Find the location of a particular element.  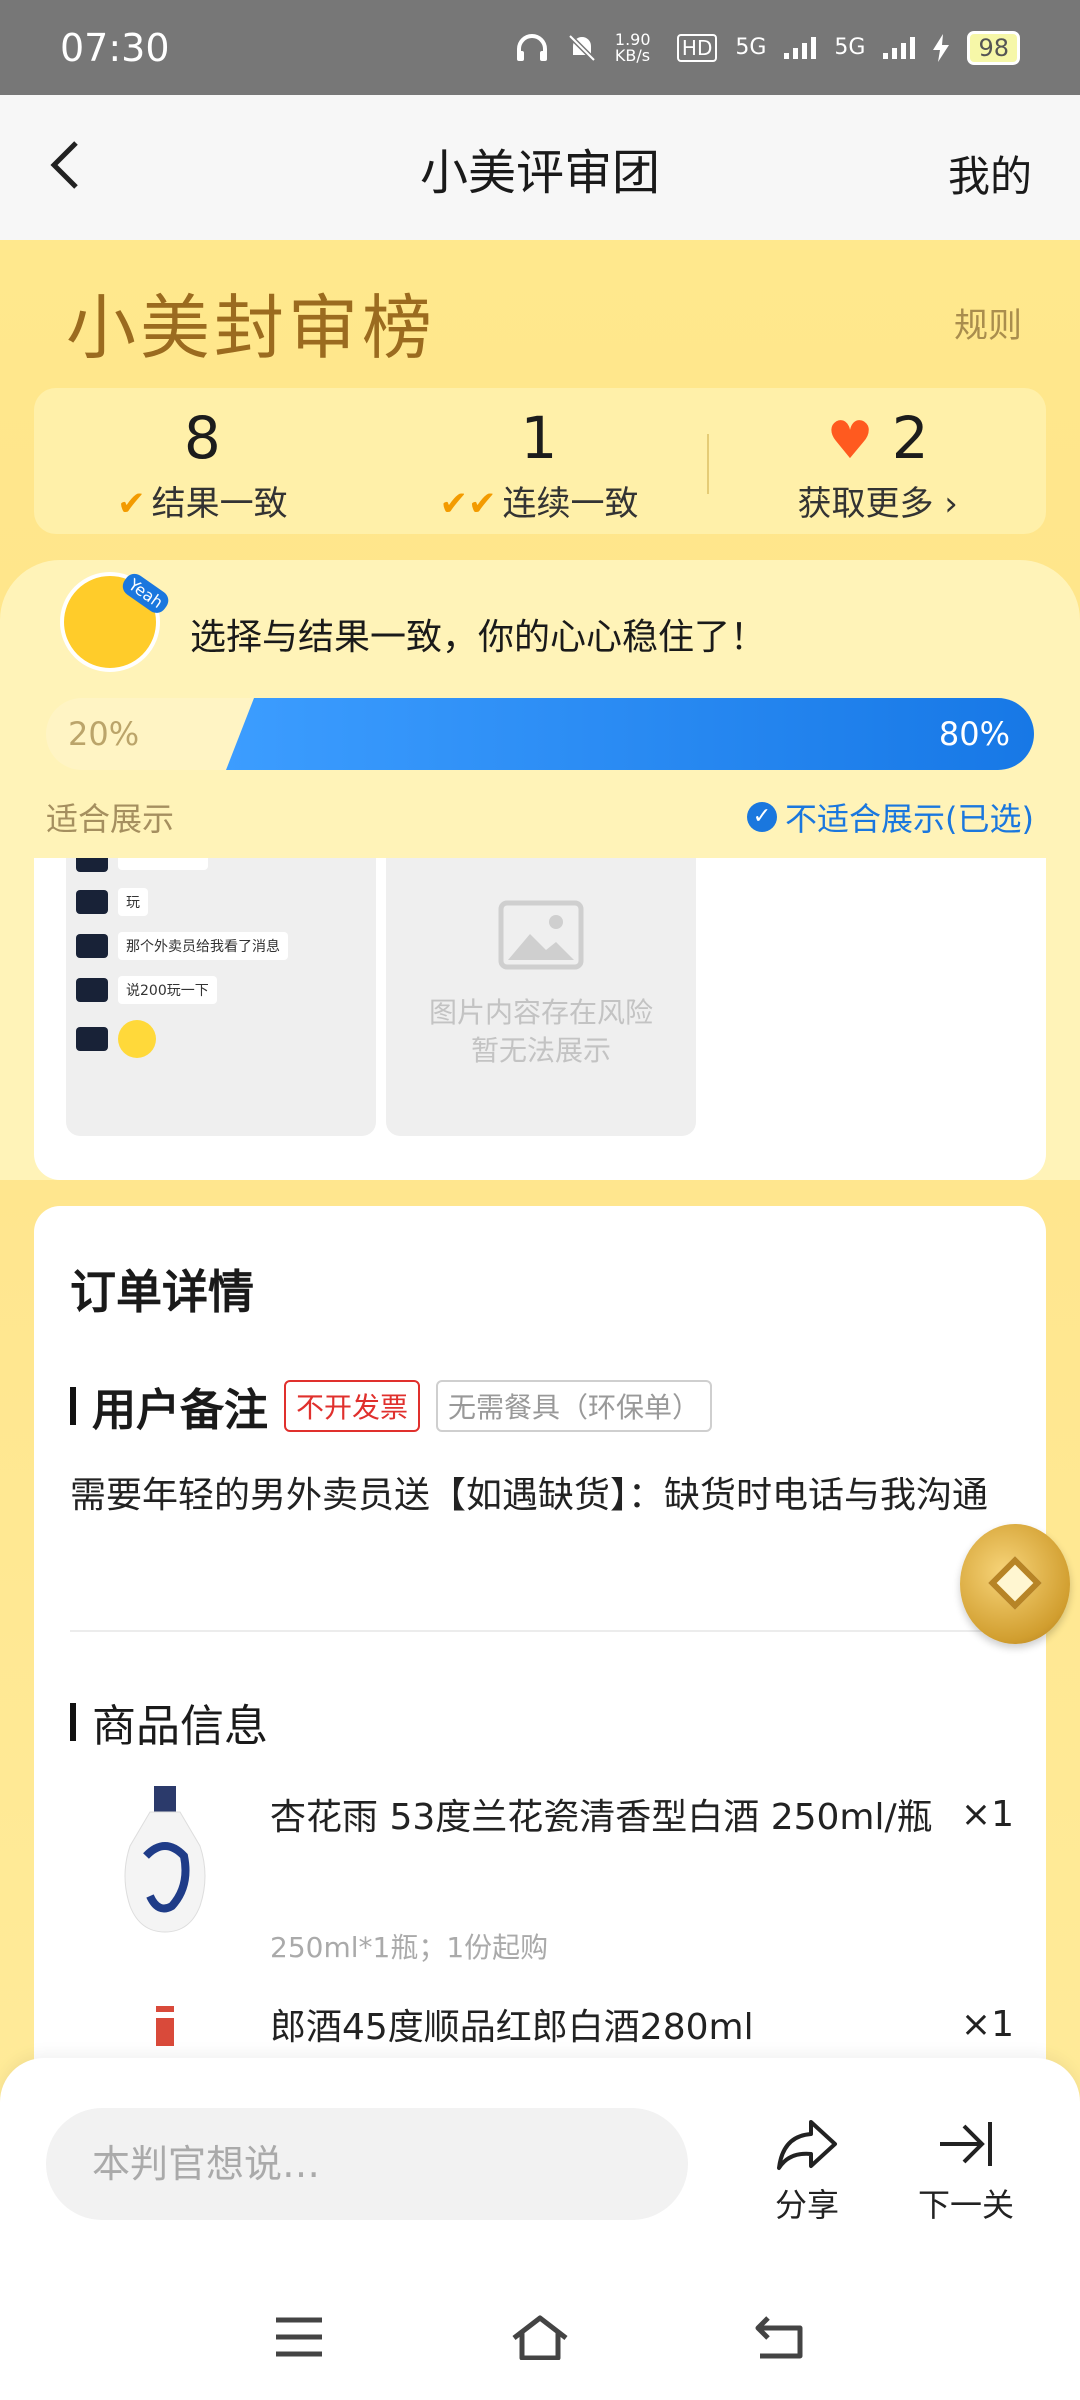

mascot-avatar: Yeah is located at coordinates (116, 620).